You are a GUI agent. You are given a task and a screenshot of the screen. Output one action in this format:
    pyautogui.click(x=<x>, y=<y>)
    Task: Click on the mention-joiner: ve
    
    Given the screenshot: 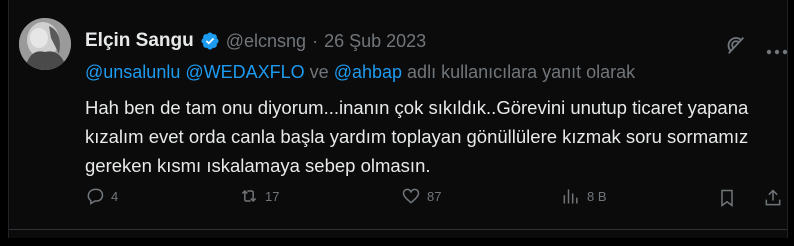 What is the action you would take?
    pyautogui.click(x=319, y=72)
    